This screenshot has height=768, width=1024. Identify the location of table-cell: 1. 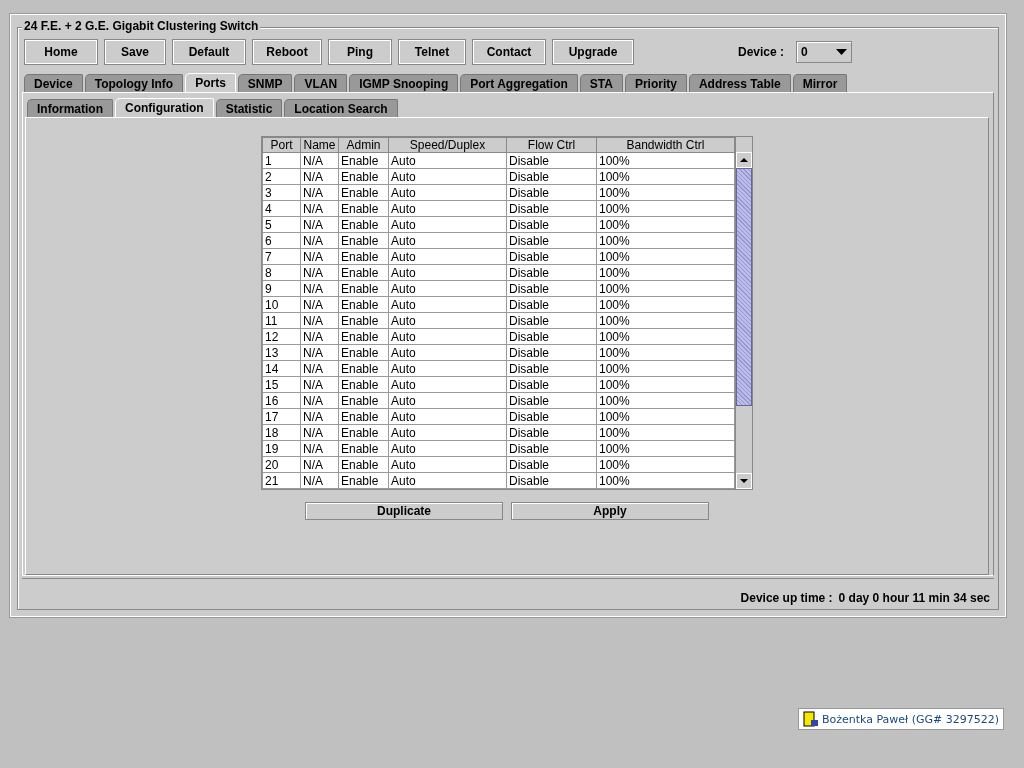
(281, 160).